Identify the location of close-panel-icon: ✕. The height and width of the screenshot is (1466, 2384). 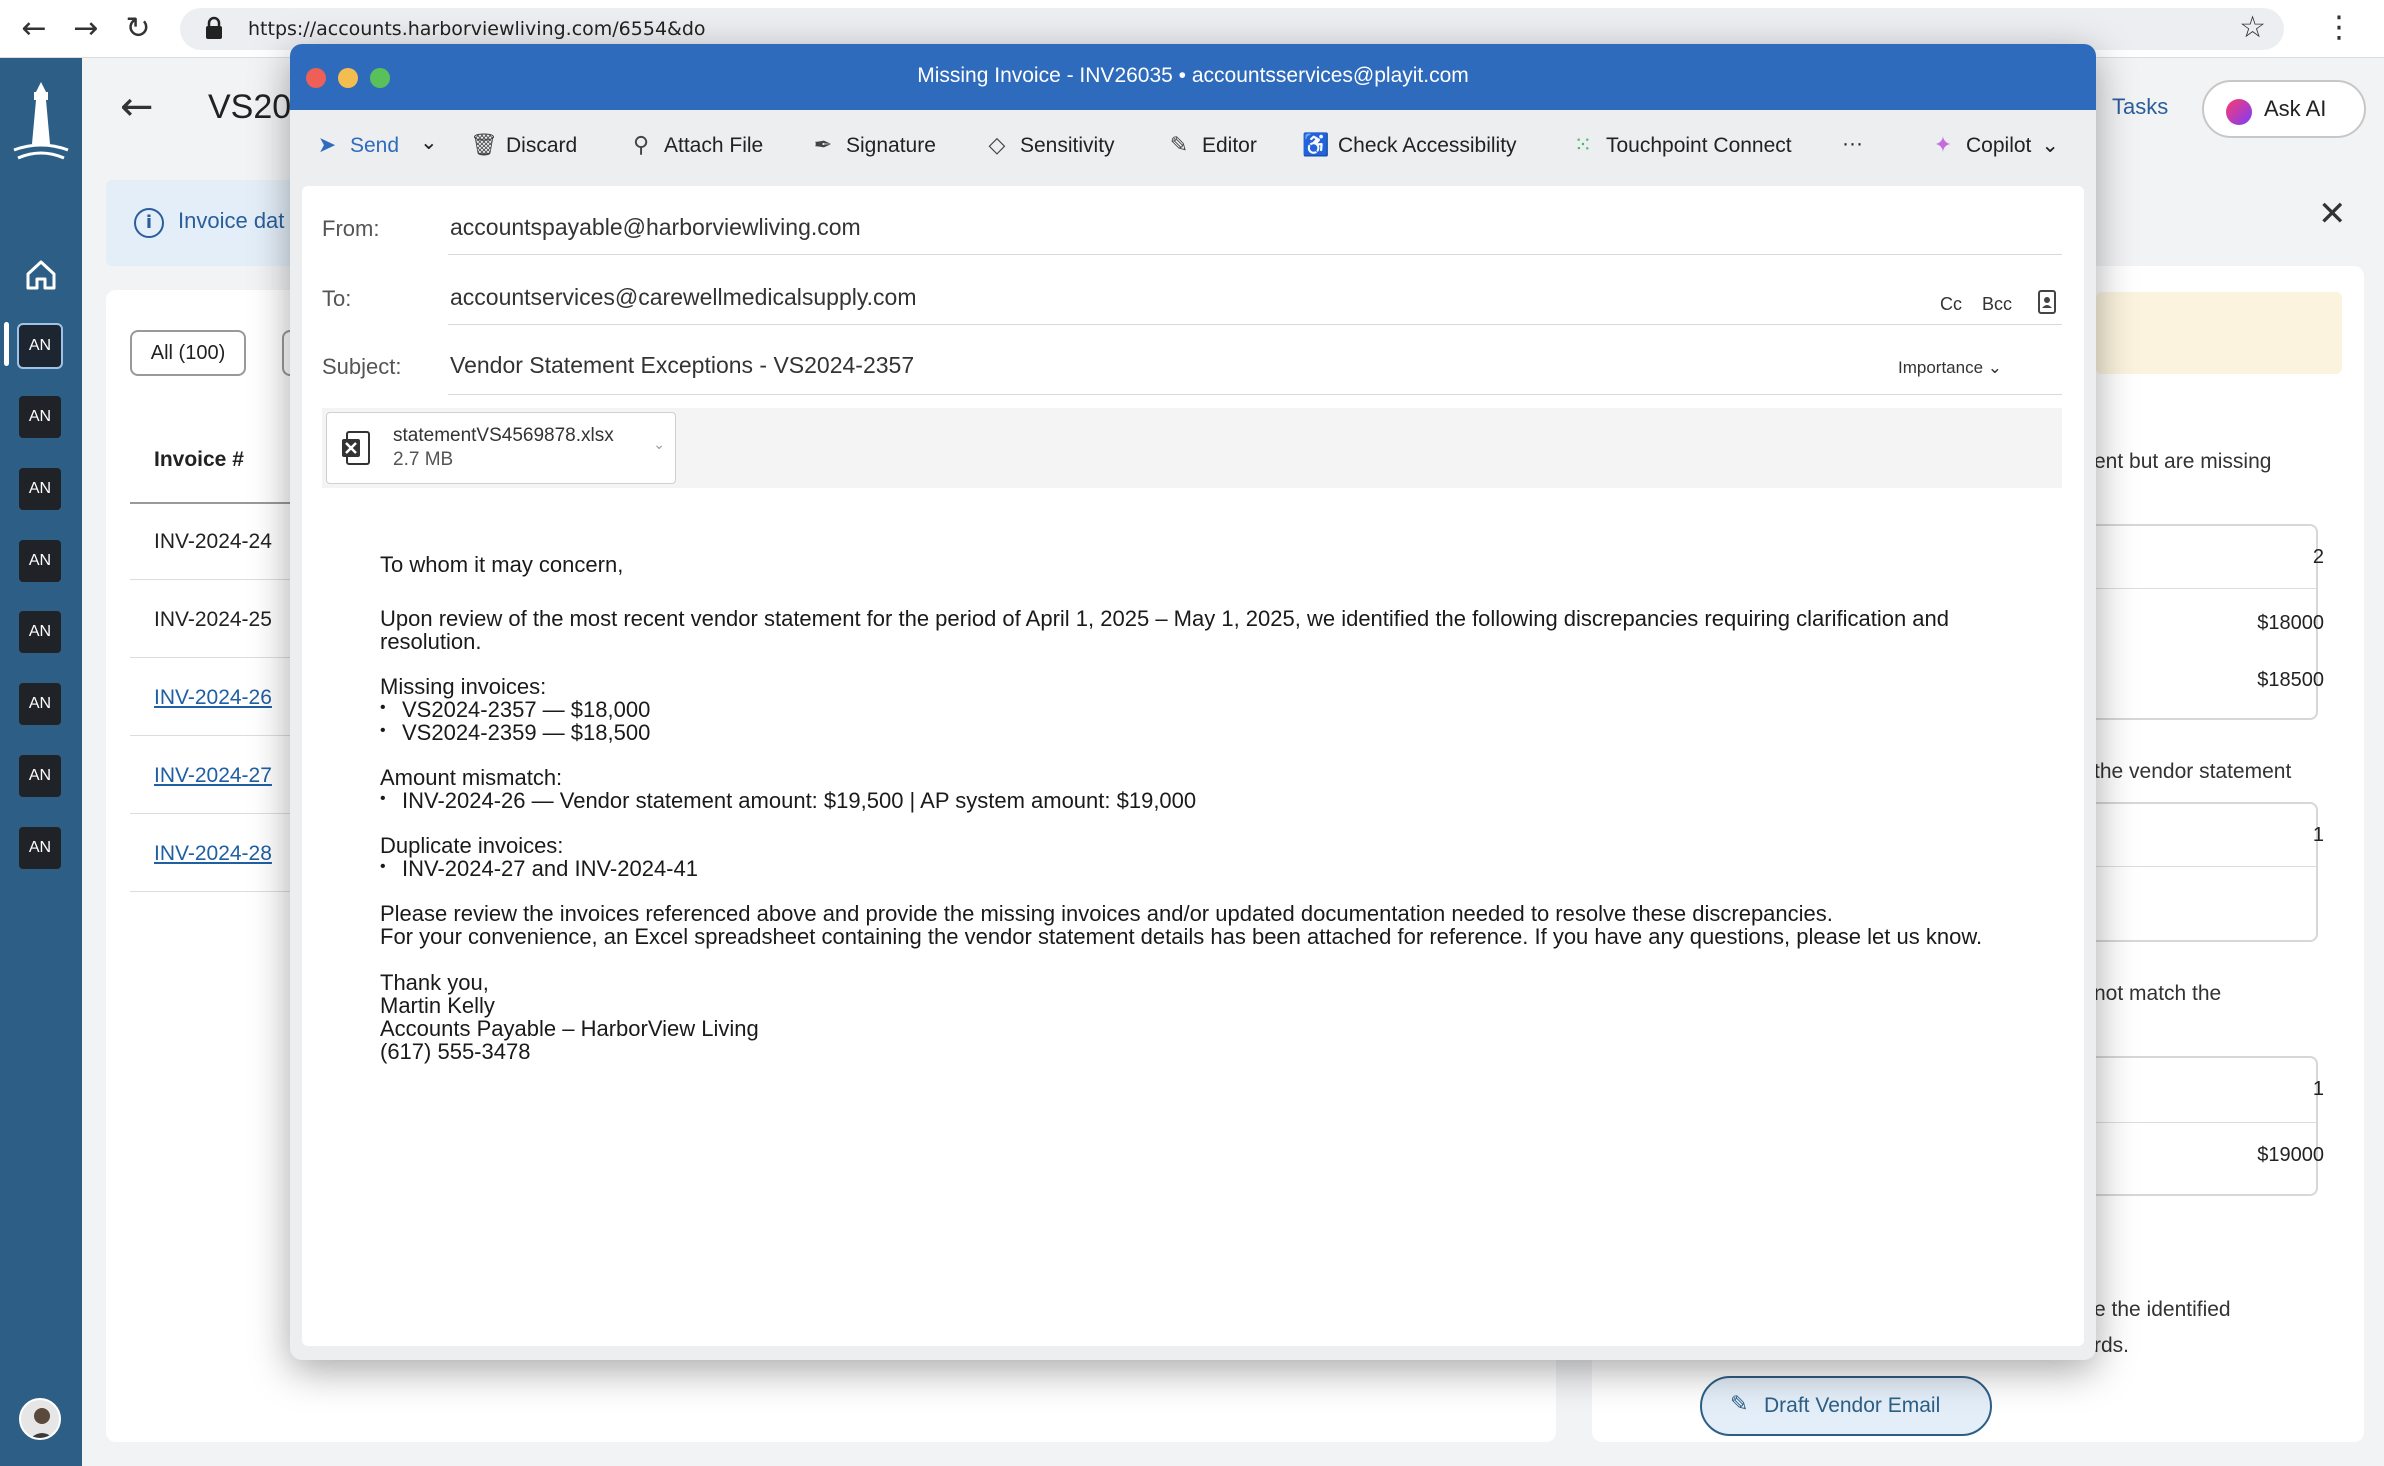
(2332, 214).